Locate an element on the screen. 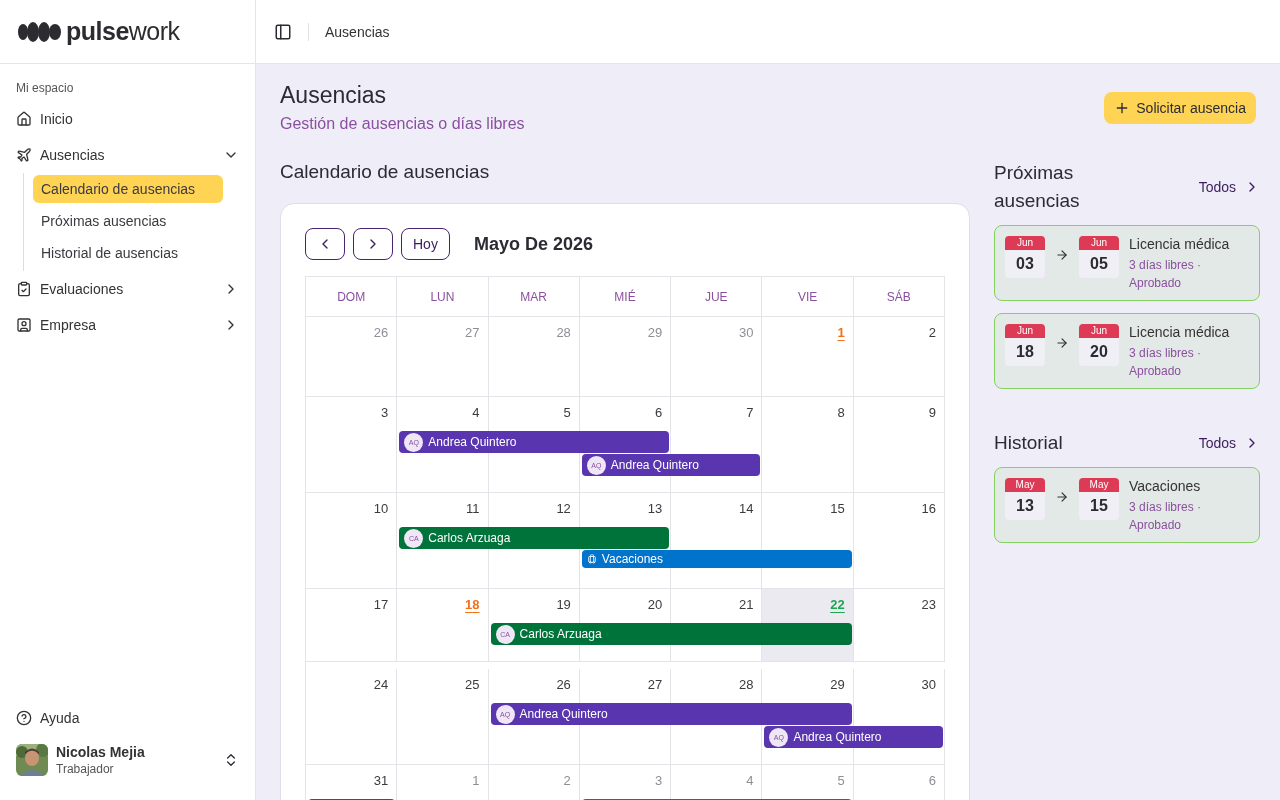  panel-title: Próximas ausencias is located at coordinates (1037, 187).